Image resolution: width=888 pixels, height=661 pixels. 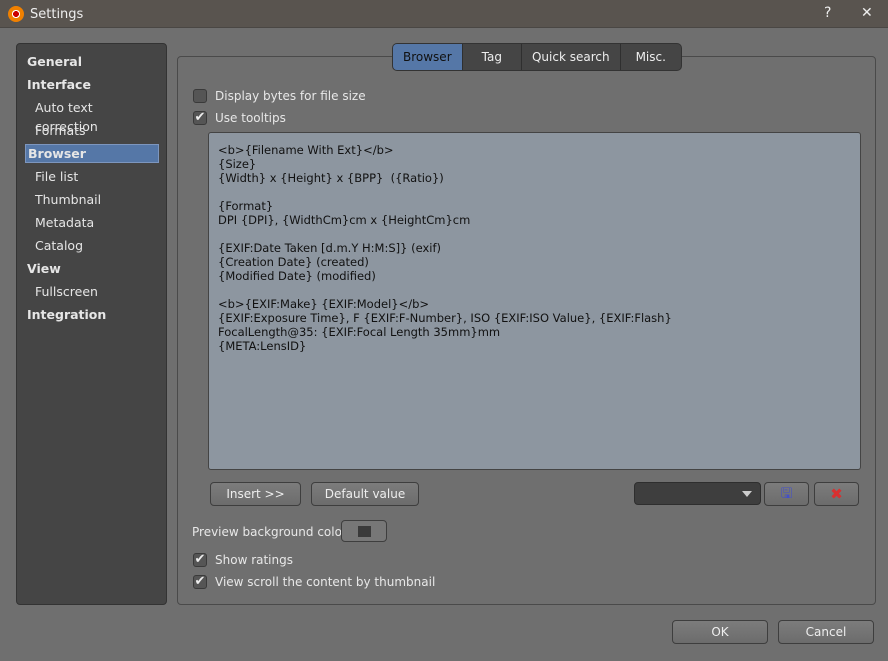 What do you see at coordinates (269, 532) in the screenshot?
I see `preview-bg-label: Preview background color` at bounding box center [269, 532].